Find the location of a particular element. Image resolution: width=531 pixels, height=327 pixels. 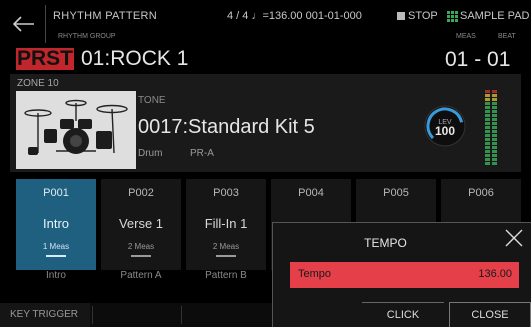

pattern-pad-2: P002 Verse 1 2 Meas is located at coordinates (141, 224).